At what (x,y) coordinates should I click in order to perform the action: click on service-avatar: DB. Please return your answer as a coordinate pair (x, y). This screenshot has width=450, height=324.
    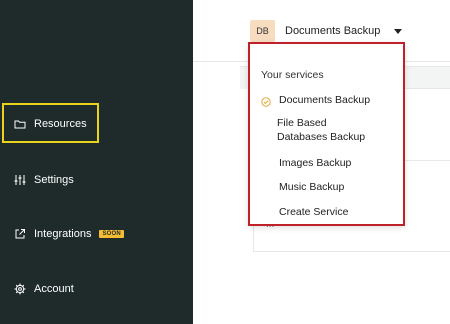
    Looking at the image, I should click on (262, 31).